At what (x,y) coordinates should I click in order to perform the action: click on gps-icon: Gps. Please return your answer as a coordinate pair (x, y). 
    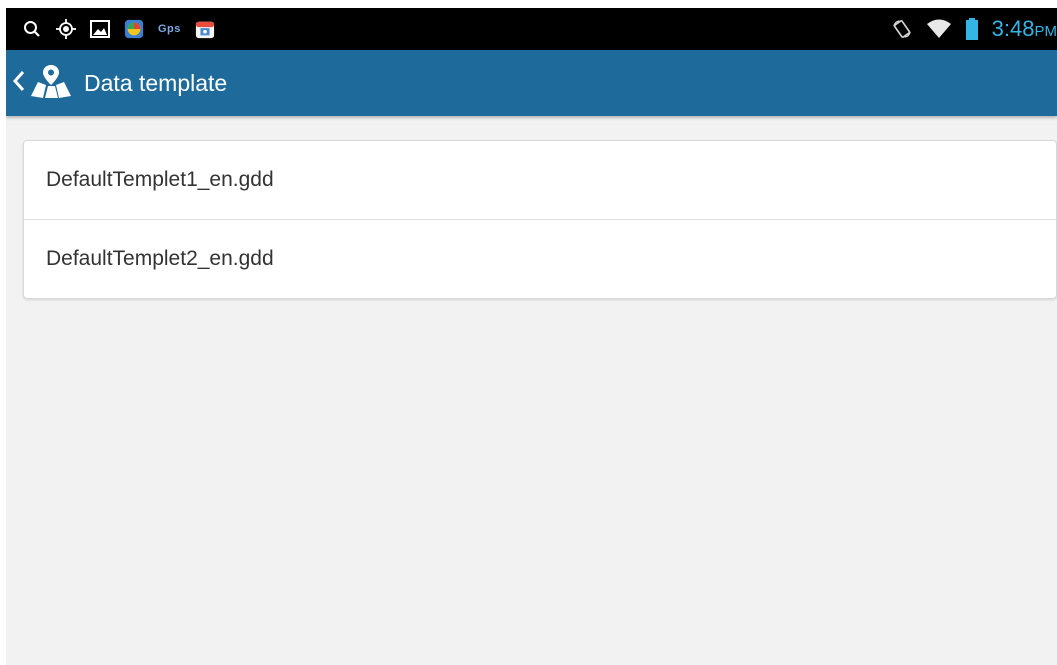
    Looking at the image, I should click on (169, 29).